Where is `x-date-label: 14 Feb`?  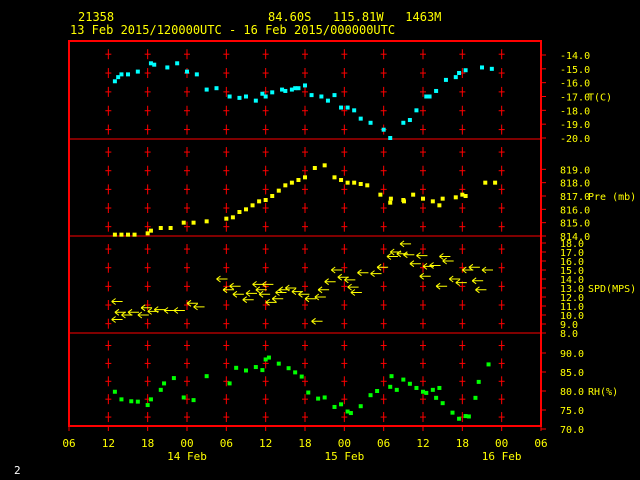 x-date-label: 14 Feb is located at coordinates (187, 456).